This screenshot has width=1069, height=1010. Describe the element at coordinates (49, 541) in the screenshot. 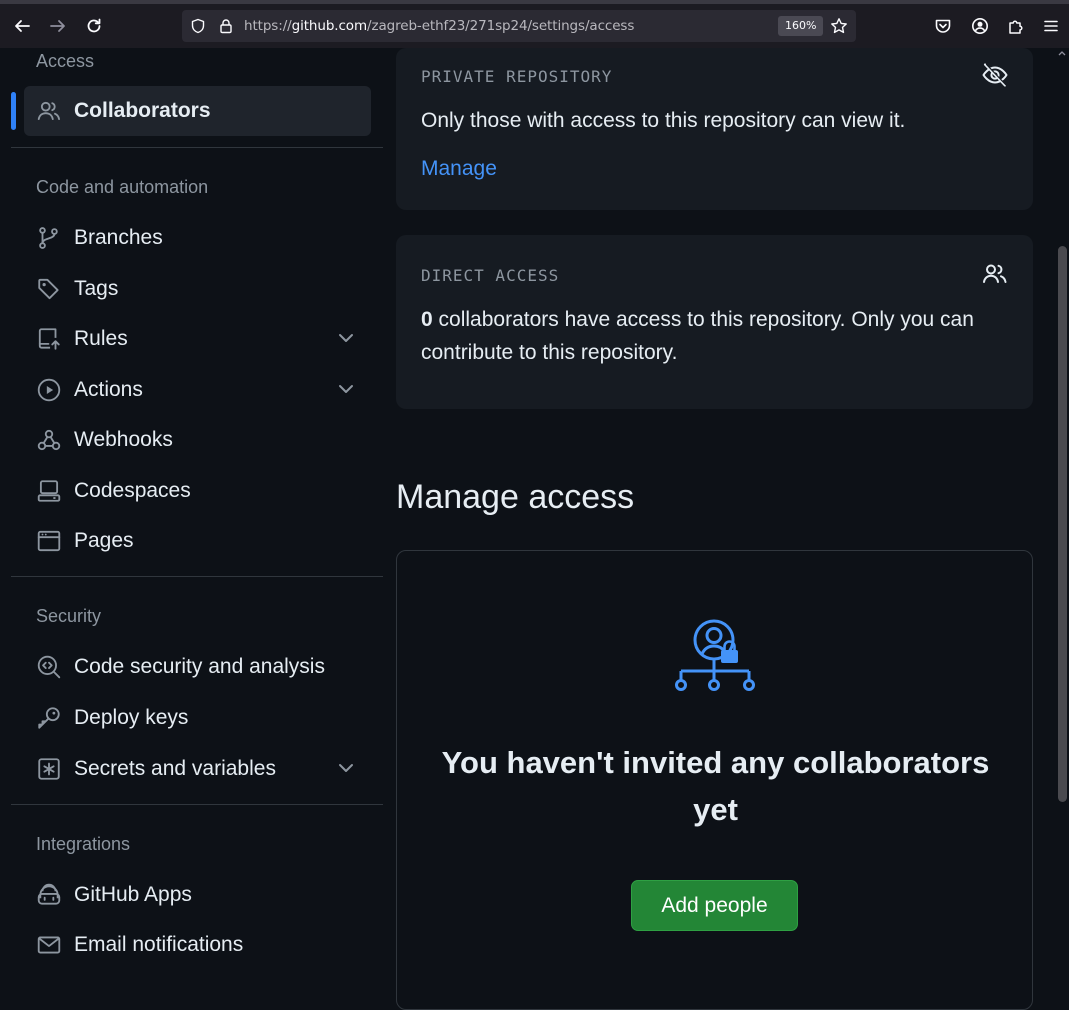

I see `browser-window-icon` at that location.